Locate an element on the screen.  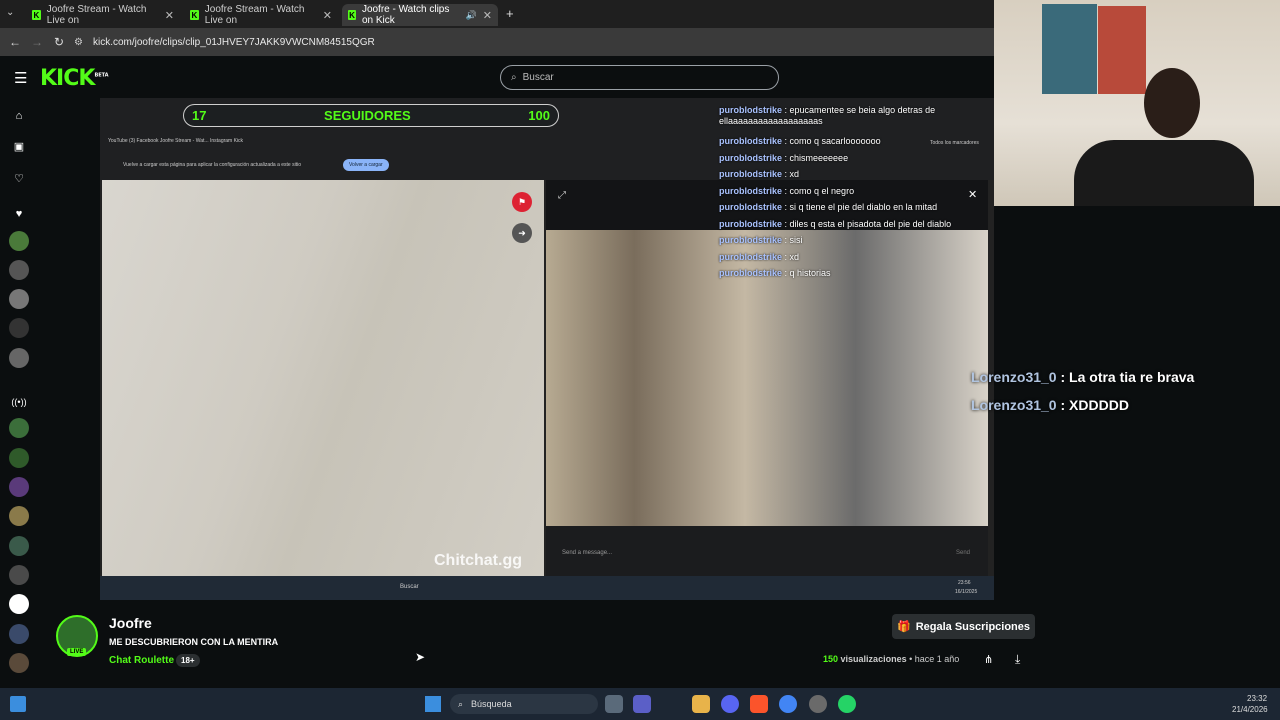
next-arrow-icon: ➜ is located at coordinates (522, 233).